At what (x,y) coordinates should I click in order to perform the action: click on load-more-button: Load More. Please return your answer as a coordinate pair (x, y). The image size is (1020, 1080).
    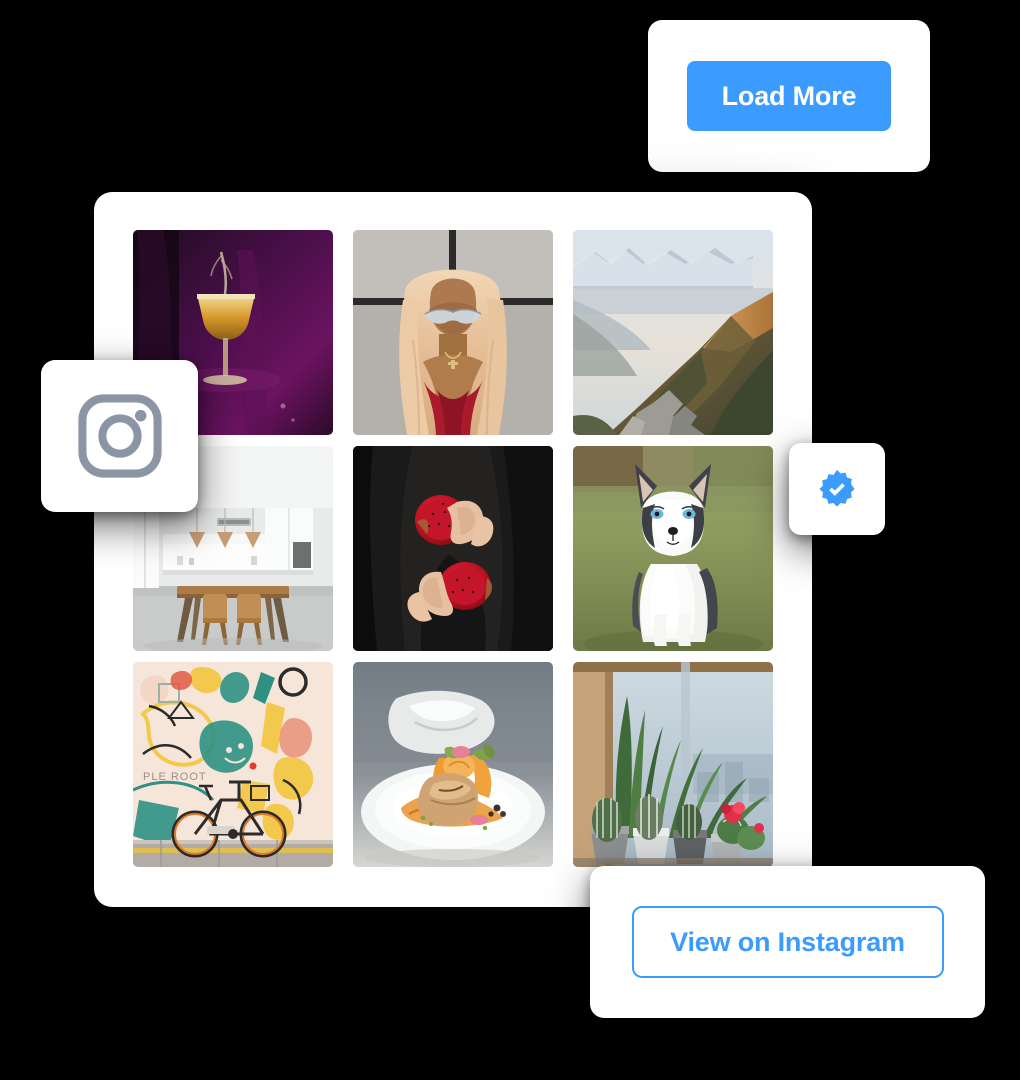
    Looking at the image, I should click on (789, 96).